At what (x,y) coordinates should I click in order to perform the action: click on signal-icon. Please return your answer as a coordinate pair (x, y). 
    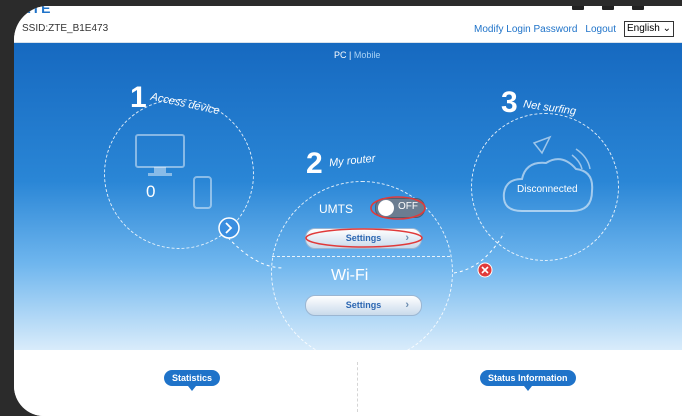
    Looking at the image, I should click on (578, 8).